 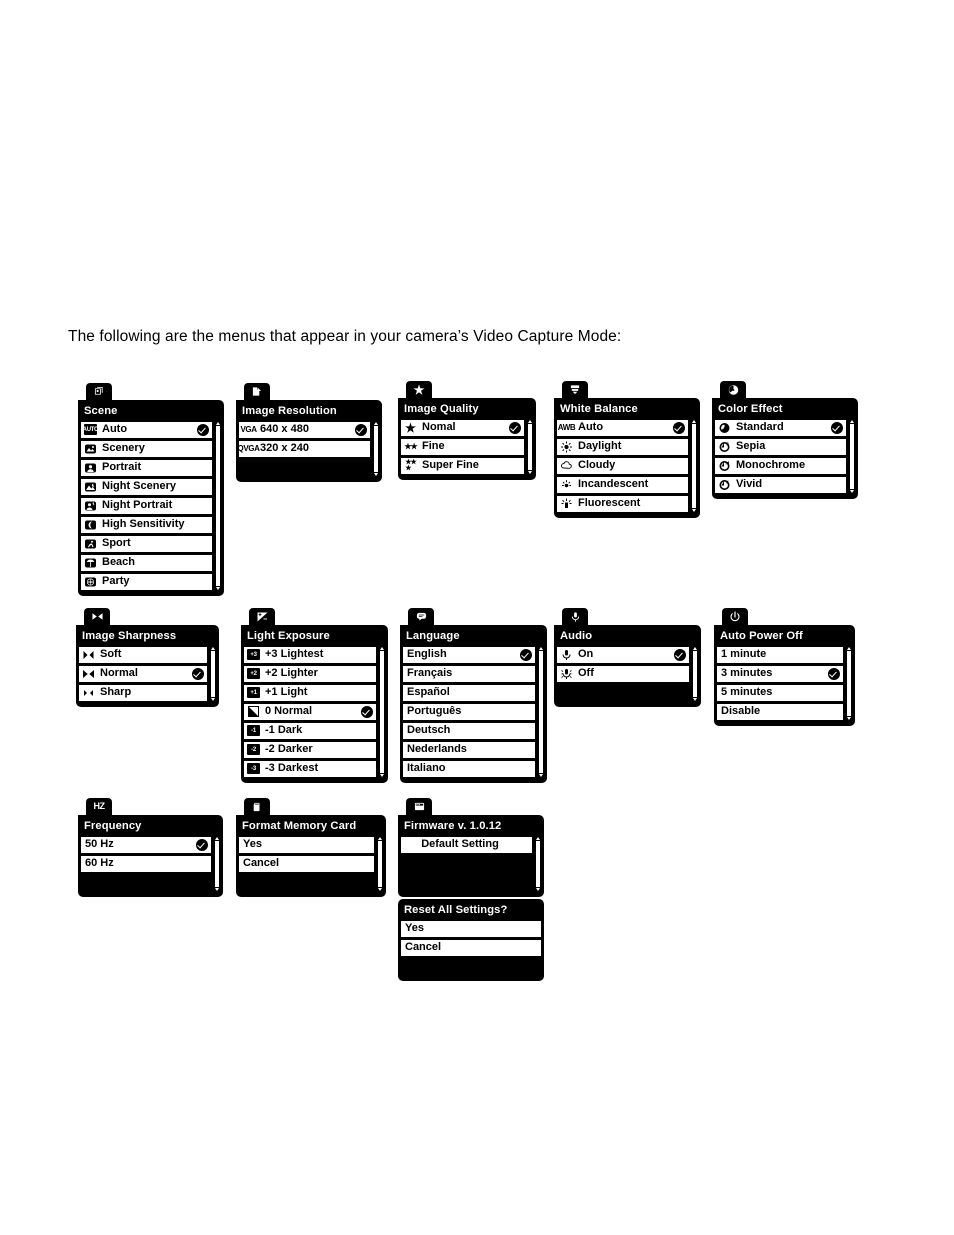 What do you see at coordinates (780, 673) in the screenshot?
I see `menu-item: 3 minutes` at bounding box center [780, 673].